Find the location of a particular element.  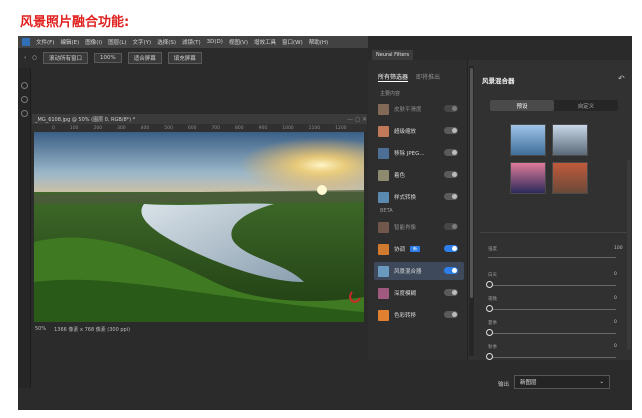

ruler-tick: 900 is located at coordinates (263, 128).